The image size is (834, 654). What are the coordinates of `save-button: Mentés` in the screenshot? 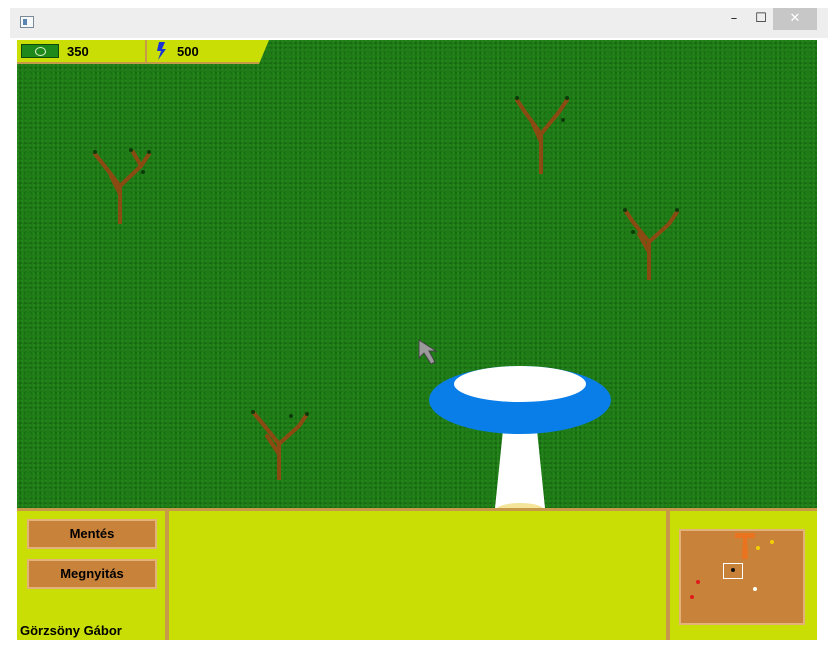 It's located at (92, 534).